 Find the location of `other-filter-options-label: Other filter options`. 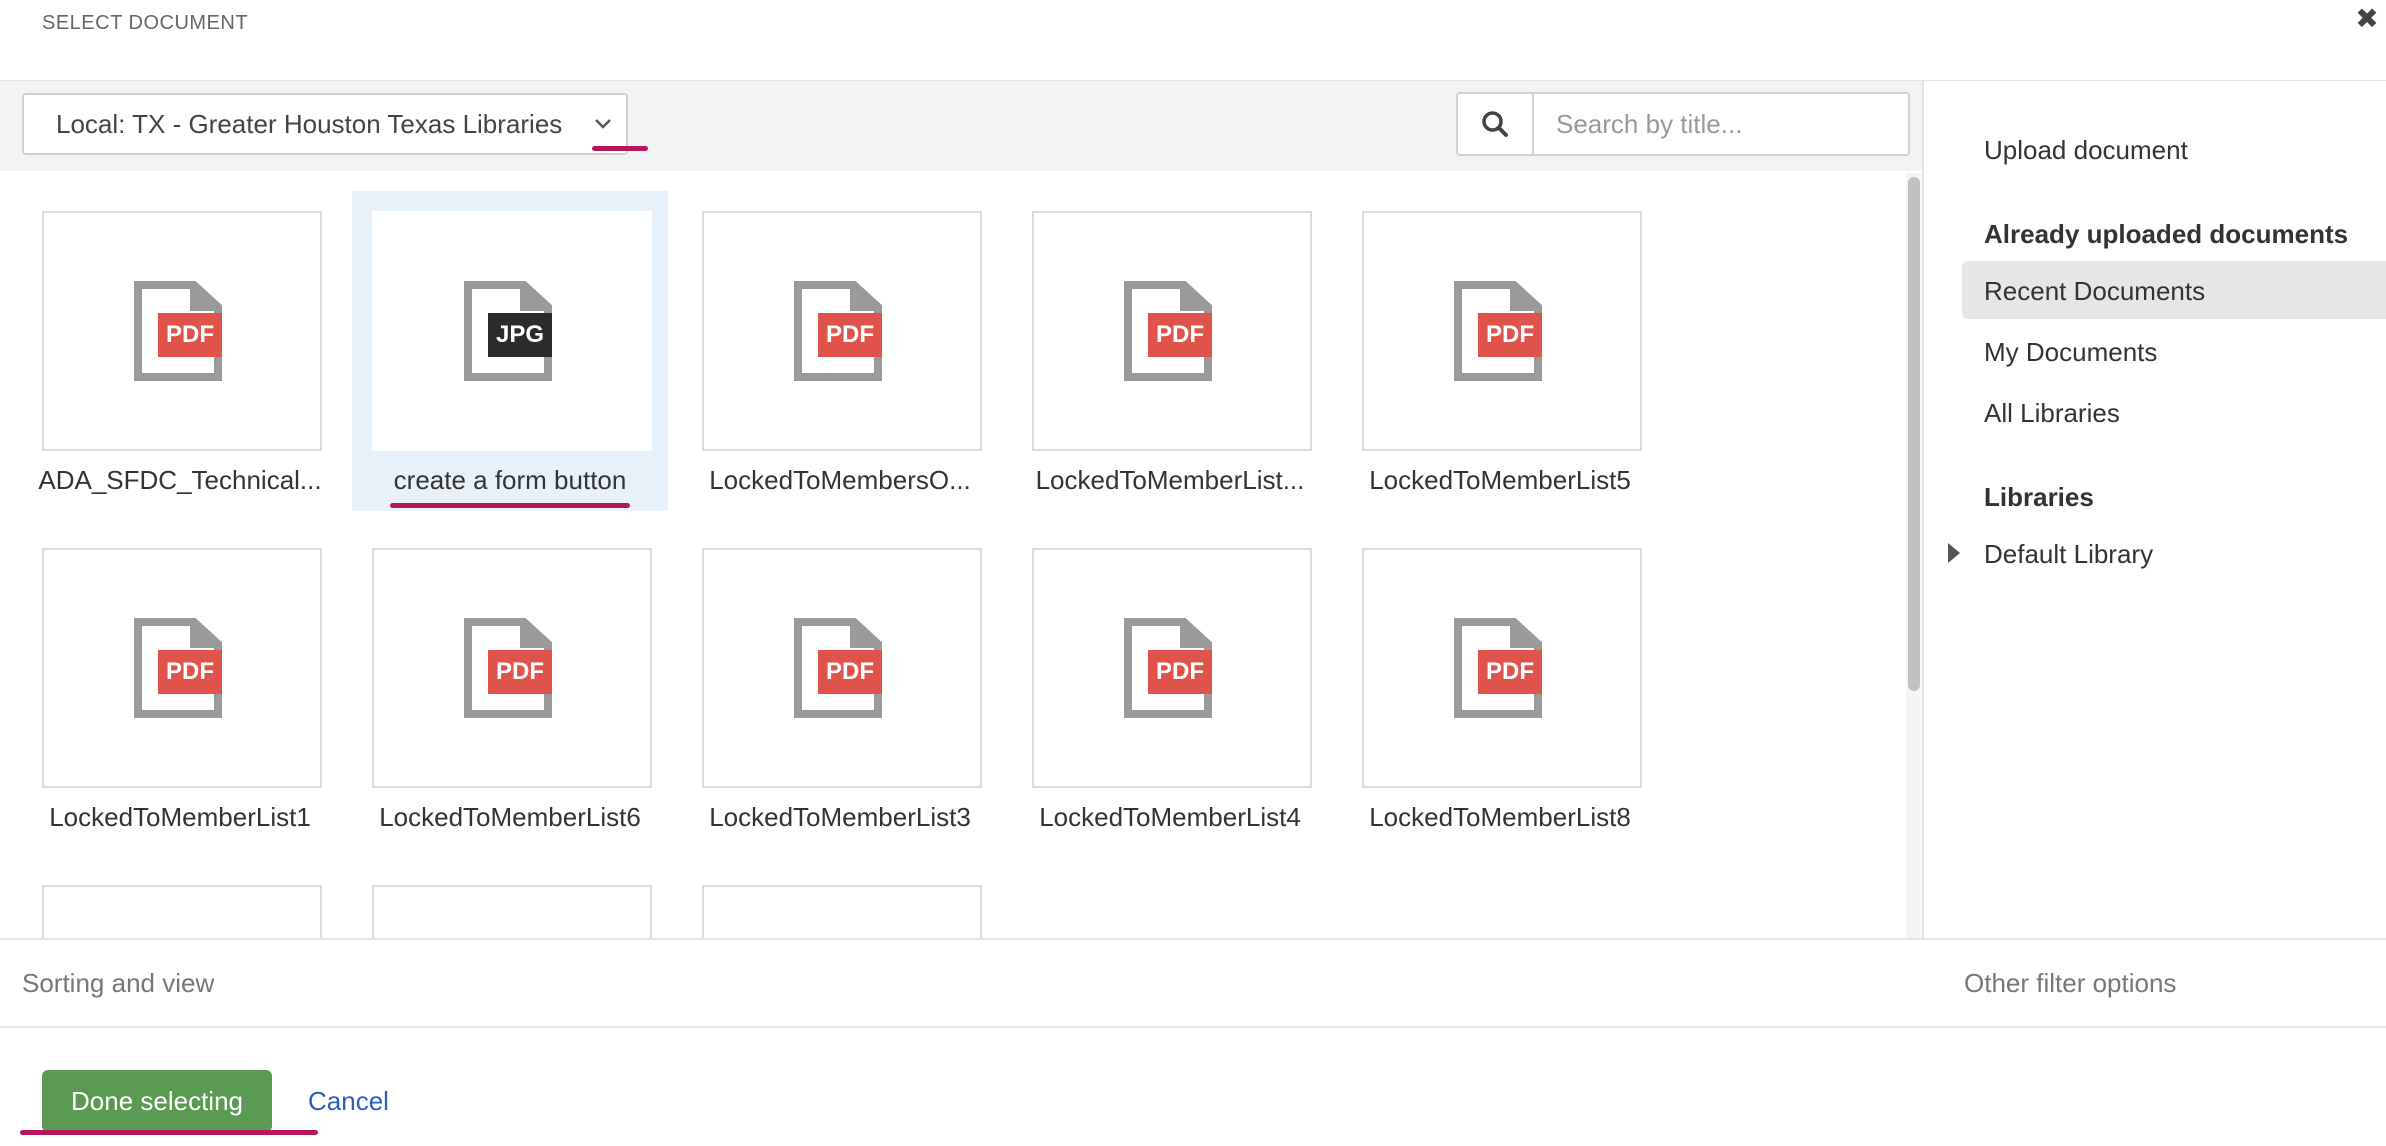

other-filter-options-label: Other filter options is located at coordinates (2070, 983).